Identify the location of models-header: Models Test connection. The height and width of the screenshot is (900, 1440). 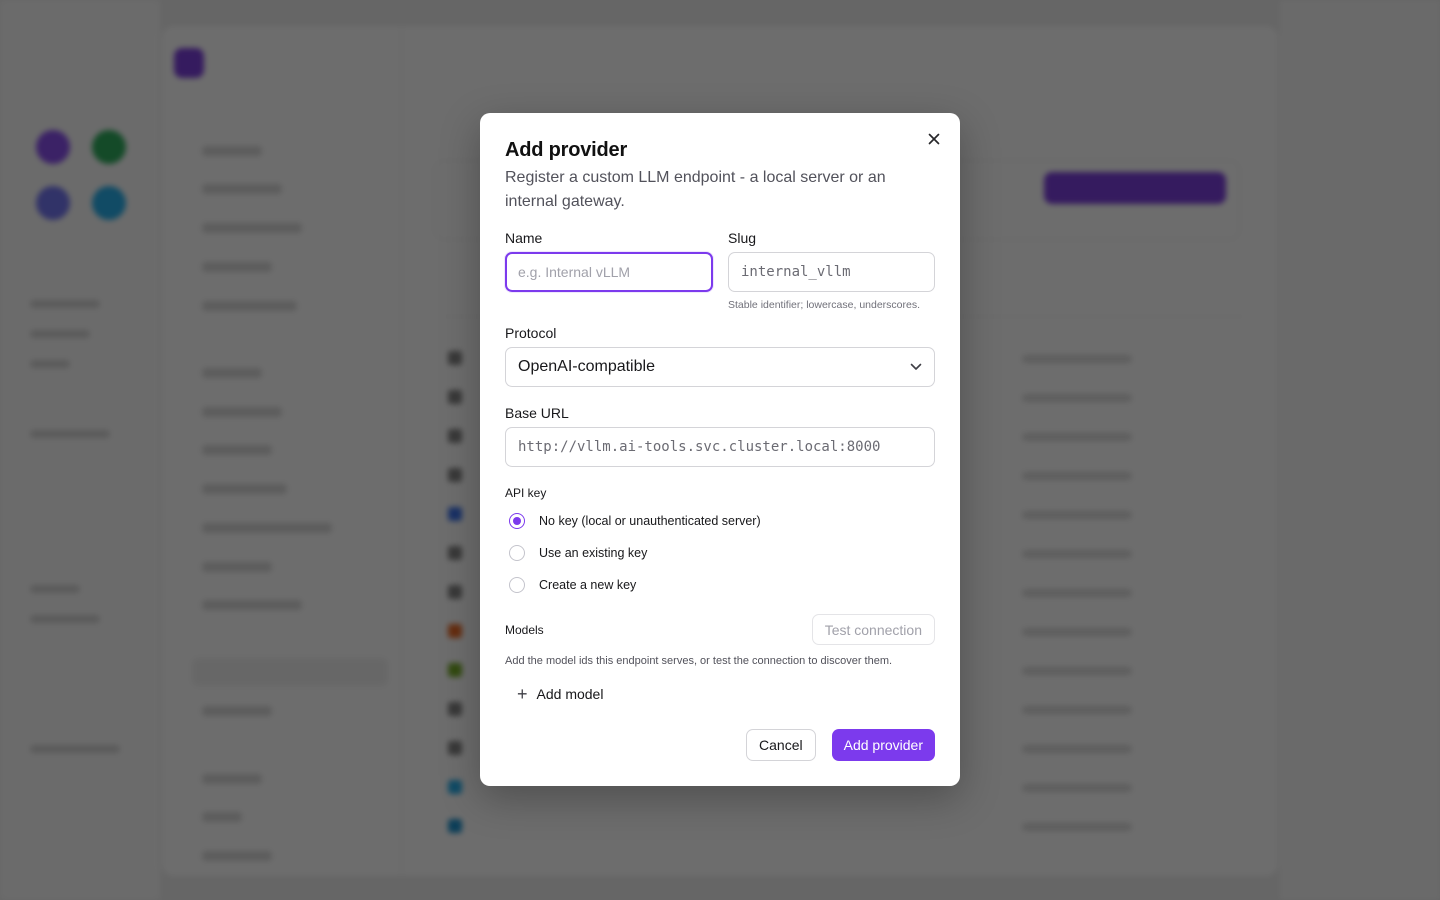
(720, 629).